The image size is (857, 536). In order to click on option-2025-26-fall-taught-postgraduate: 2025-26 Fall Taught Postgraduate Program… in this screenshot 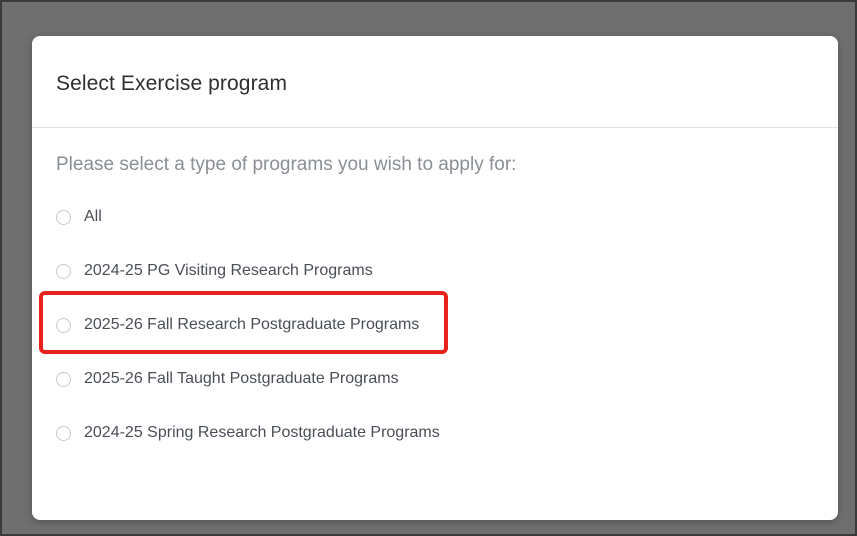, I will do `click(227, 379)`.